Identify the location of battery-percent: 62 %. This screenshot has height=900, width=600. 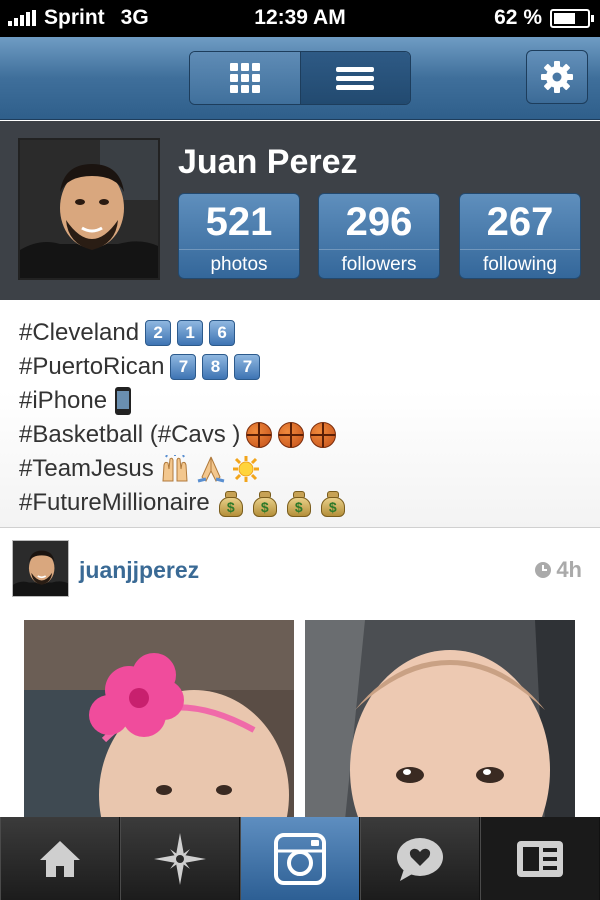
(518, 17).